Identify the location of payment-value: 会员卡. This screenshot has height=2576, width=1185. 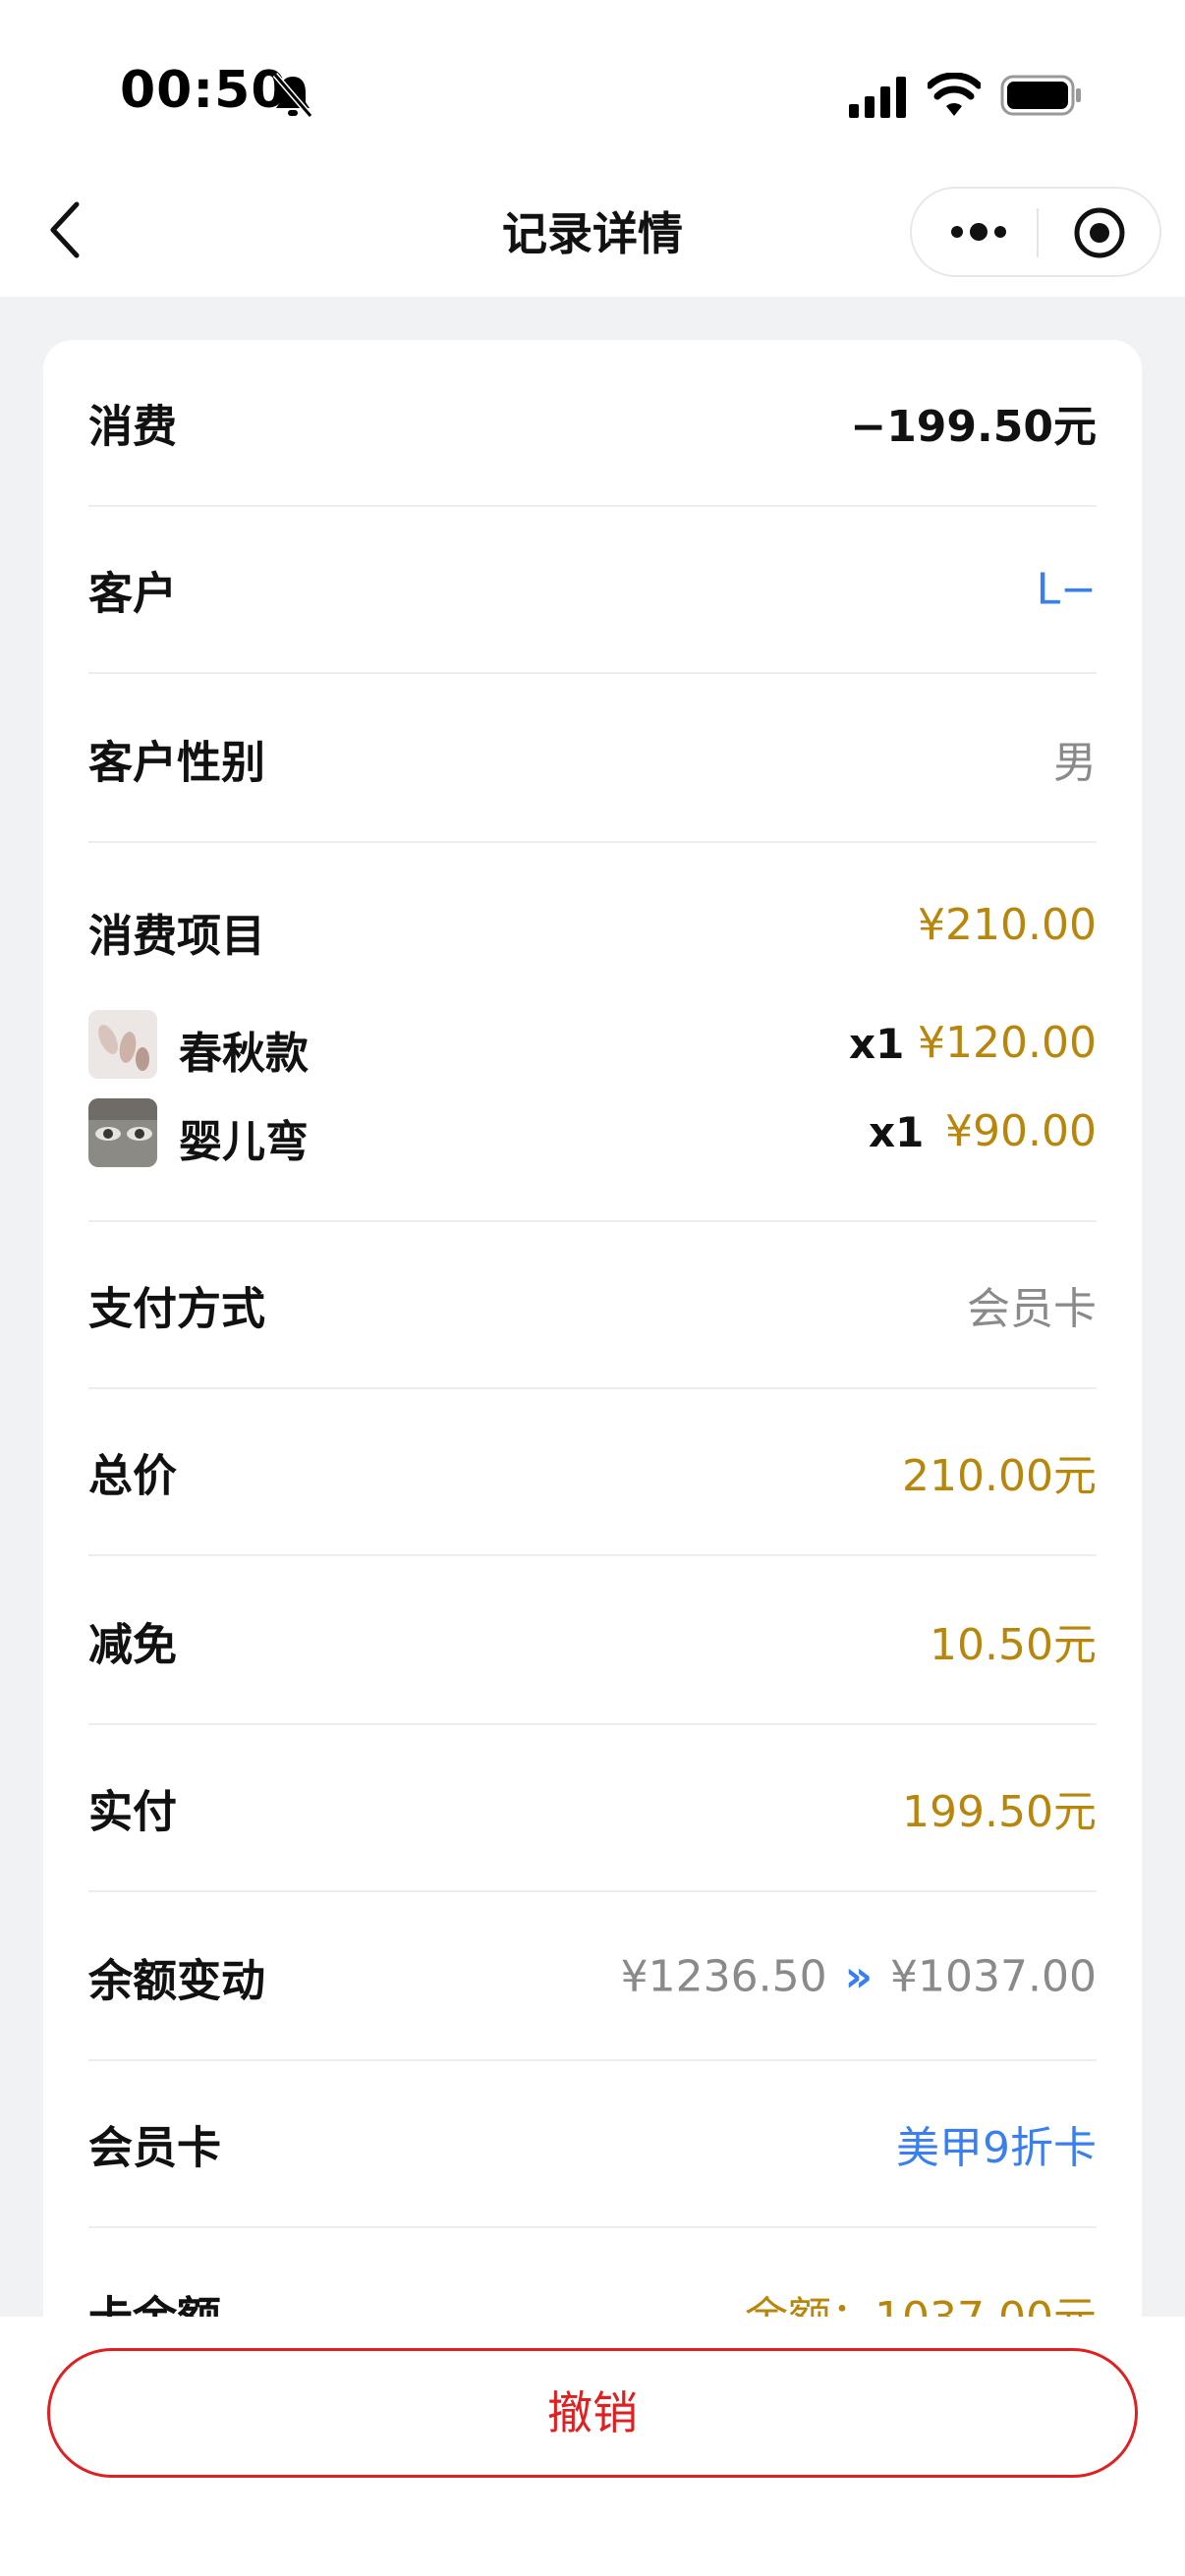
(1032, 1309).